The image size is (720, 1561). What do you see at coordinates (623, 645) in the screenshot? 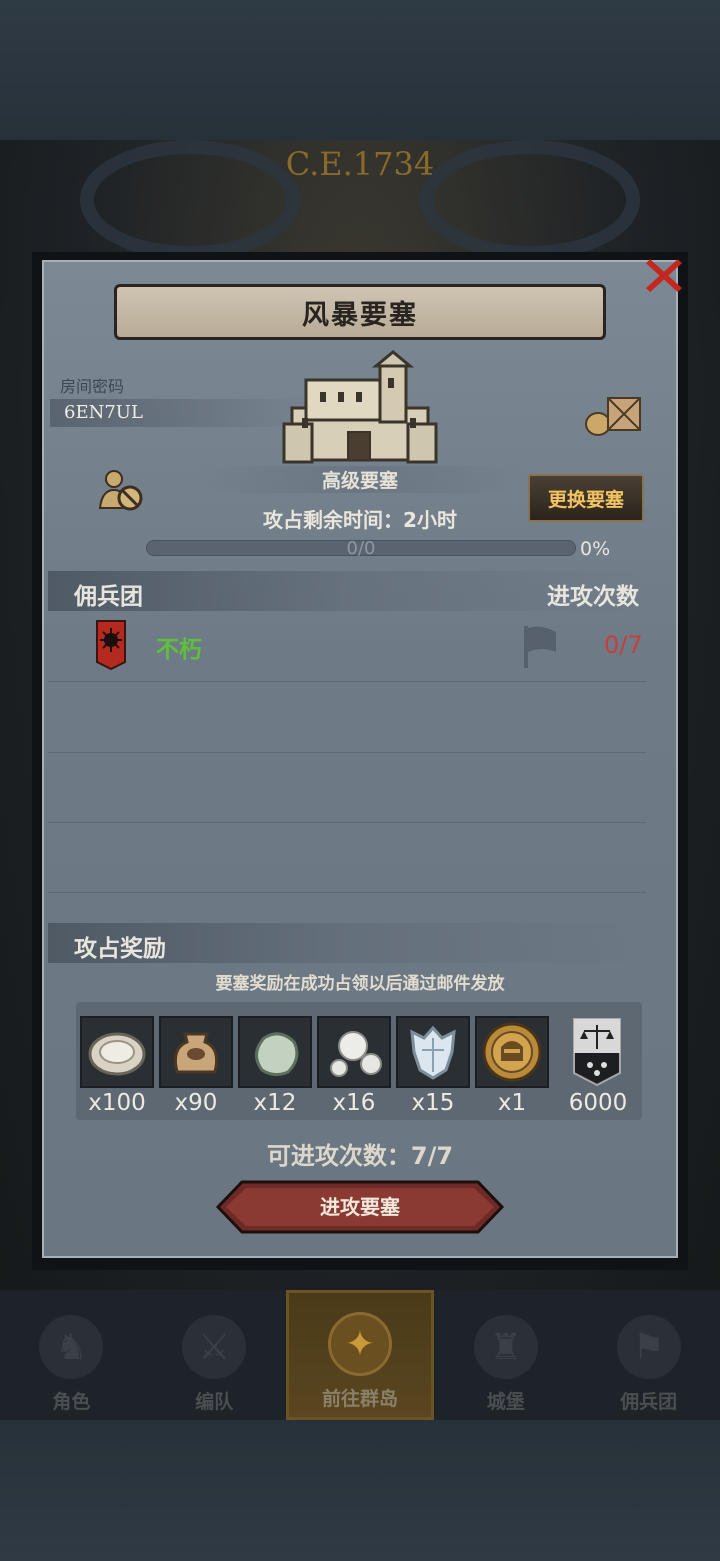
I see `mercenary-attacks: 0/7` at bounding box center [623, 645].